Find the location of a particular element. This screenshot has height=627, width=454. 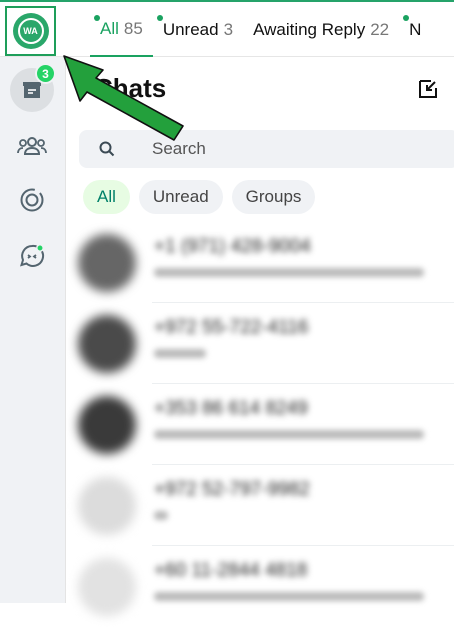

search-icon is located at coordinates (107, 149).